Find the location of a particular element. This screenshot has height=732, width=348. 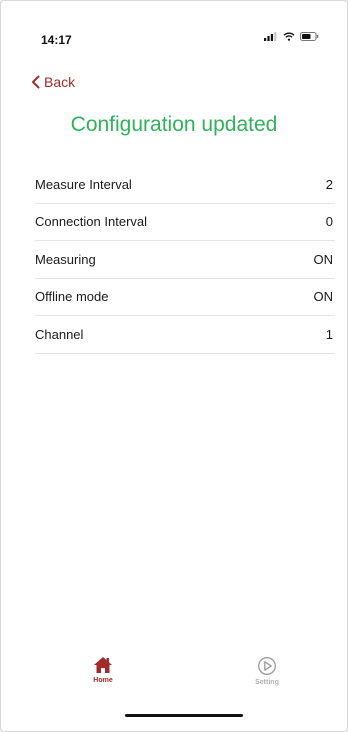

chevron-left-icon is located at coordinates (36, 82).